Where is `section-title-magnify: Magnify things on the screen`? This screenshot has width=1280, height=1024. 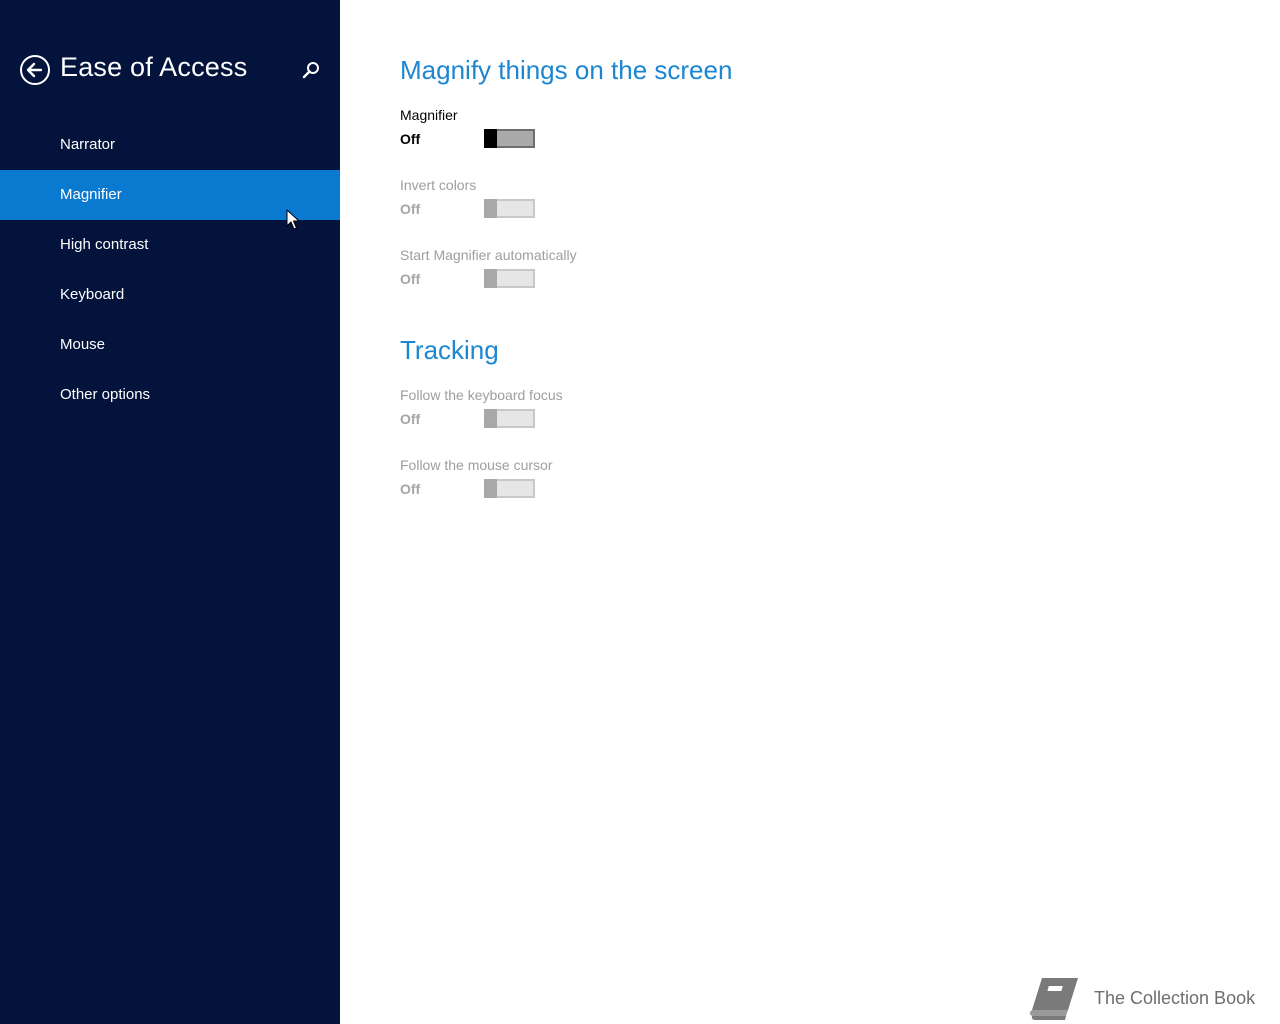
section-title-magnify: Magnify things on the screen is located at coordinates (566, 70).